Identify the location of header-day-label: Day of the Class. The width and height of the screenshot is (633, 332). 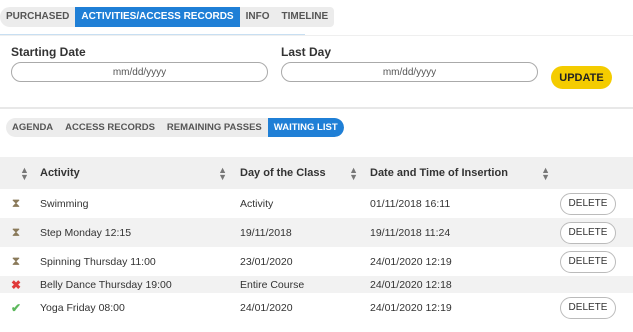
(283, 173).